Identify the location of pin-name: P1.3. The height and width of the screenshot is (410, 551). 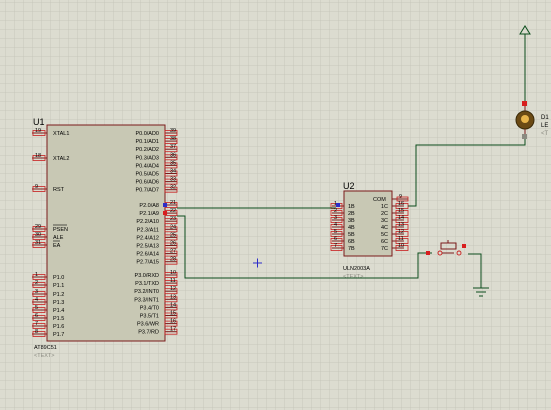
(58, 303).